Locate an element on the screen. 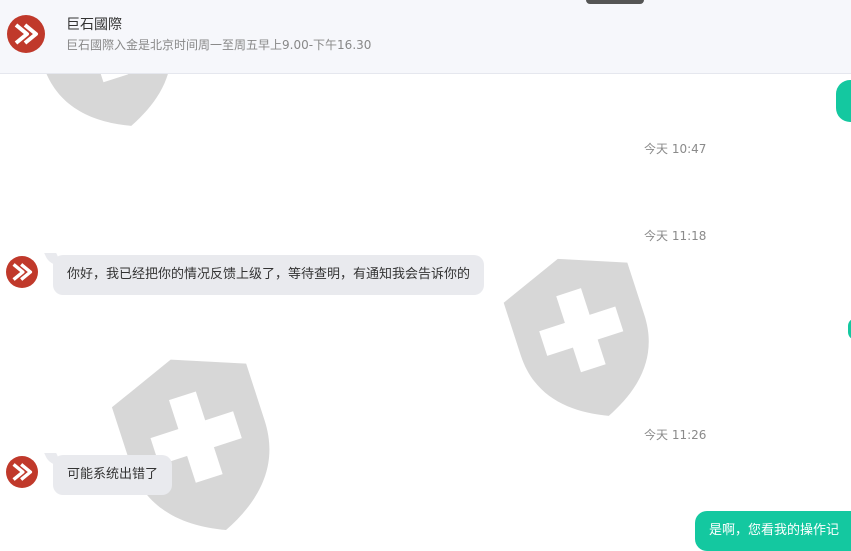  timestamp: 今天 11:18 is located at coordinates (675, 236).